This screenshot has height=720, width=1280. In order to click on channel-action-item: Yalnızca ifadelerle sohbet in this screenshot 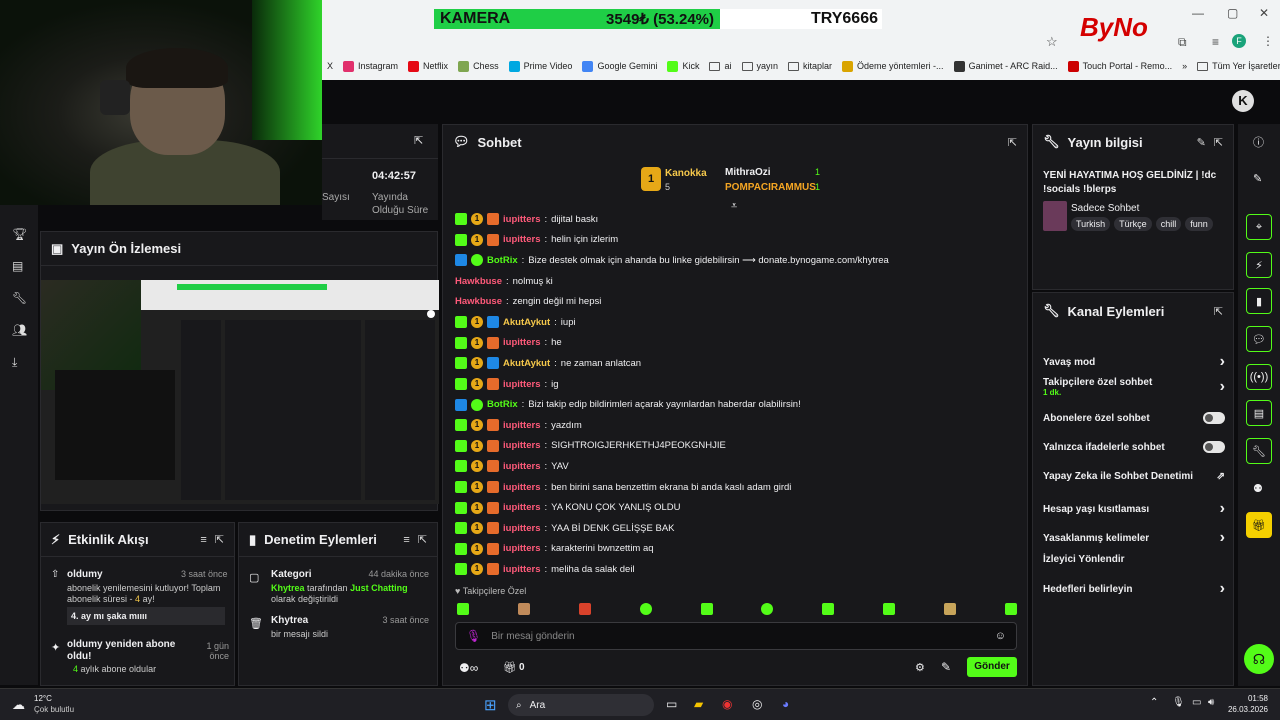, I will do `click(1134, 447)`.